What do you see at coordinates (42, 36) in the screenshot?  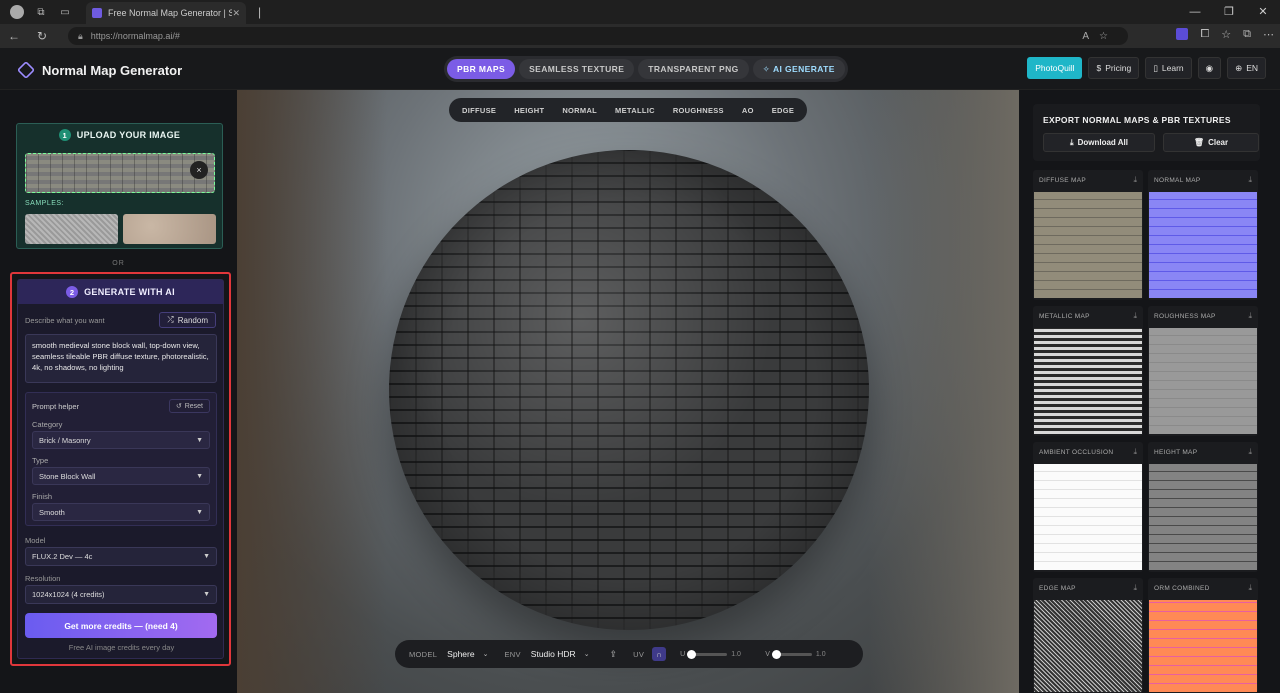 I see `reload-icon: ↻` at bounding box center [42, 36].